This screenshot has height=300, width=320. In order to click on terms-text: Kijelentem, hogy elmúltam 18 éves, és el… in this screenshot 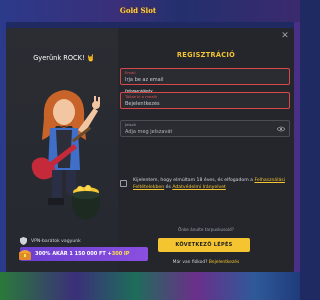, I will do `click(212, 184)`.